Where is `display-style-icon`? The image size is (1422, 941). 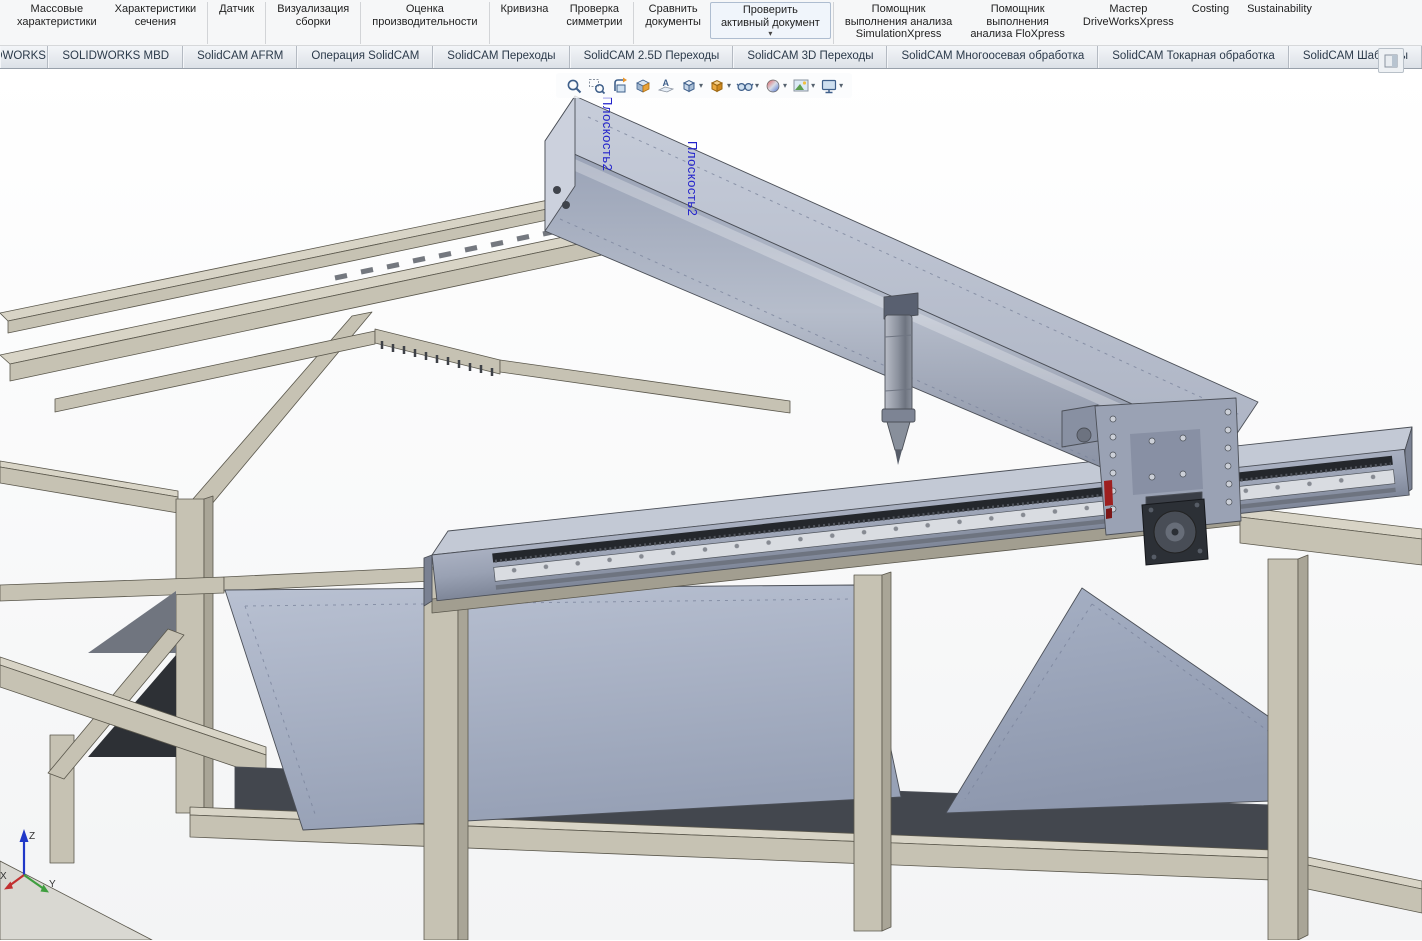
display-style-icon is located at coordinates (717, 85).